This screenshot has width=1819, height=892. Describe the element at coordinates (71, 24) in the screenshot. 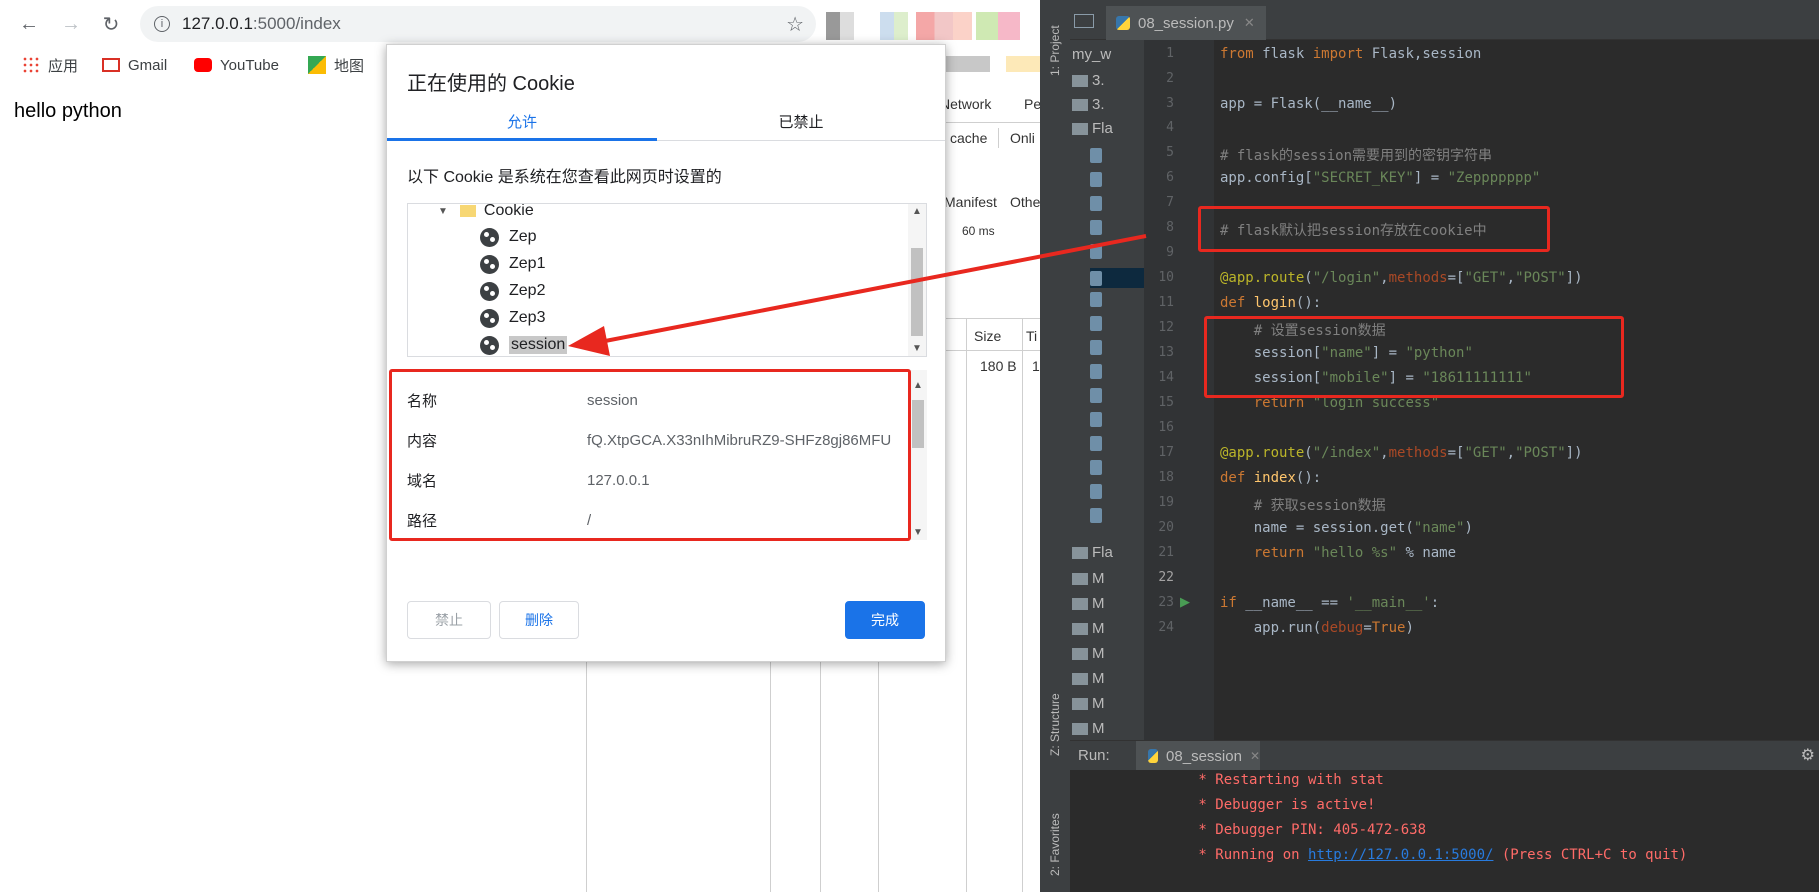

I see `forward-arrow-icon: →` at that location.